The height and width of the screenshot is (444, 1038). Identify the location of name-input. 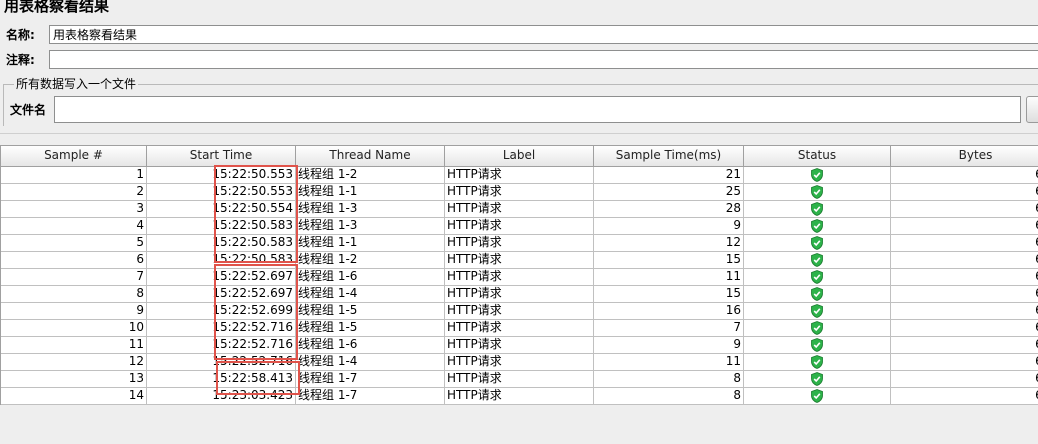
(543, 34).